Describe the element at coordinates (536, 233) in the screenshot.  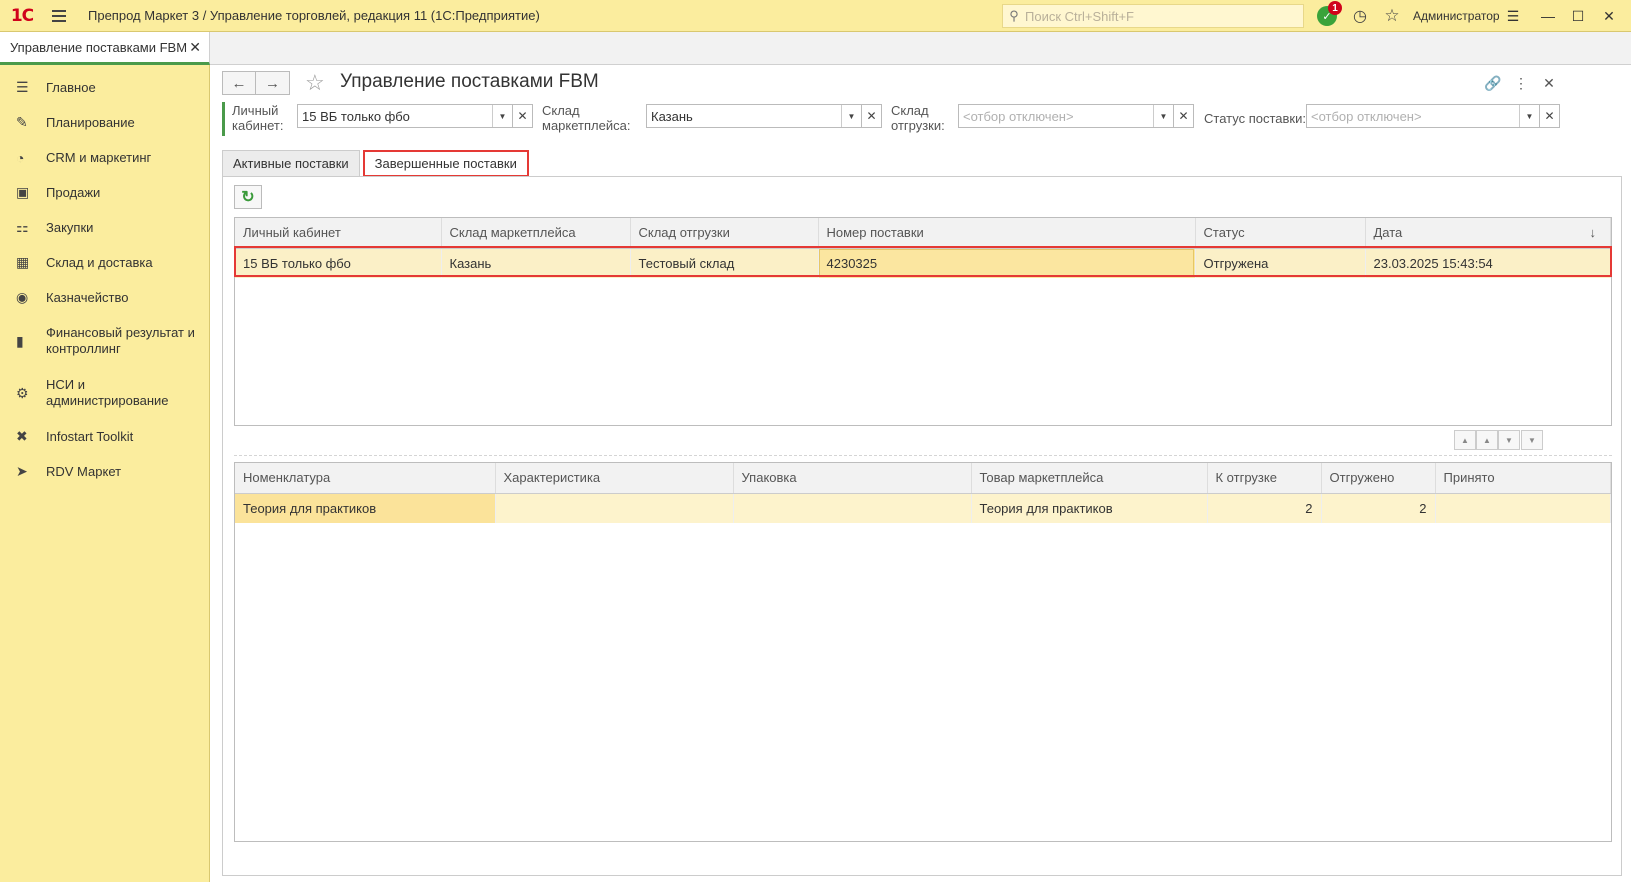
I see `column-header-mp-warehouse: Склад маркетплейса` at that location.